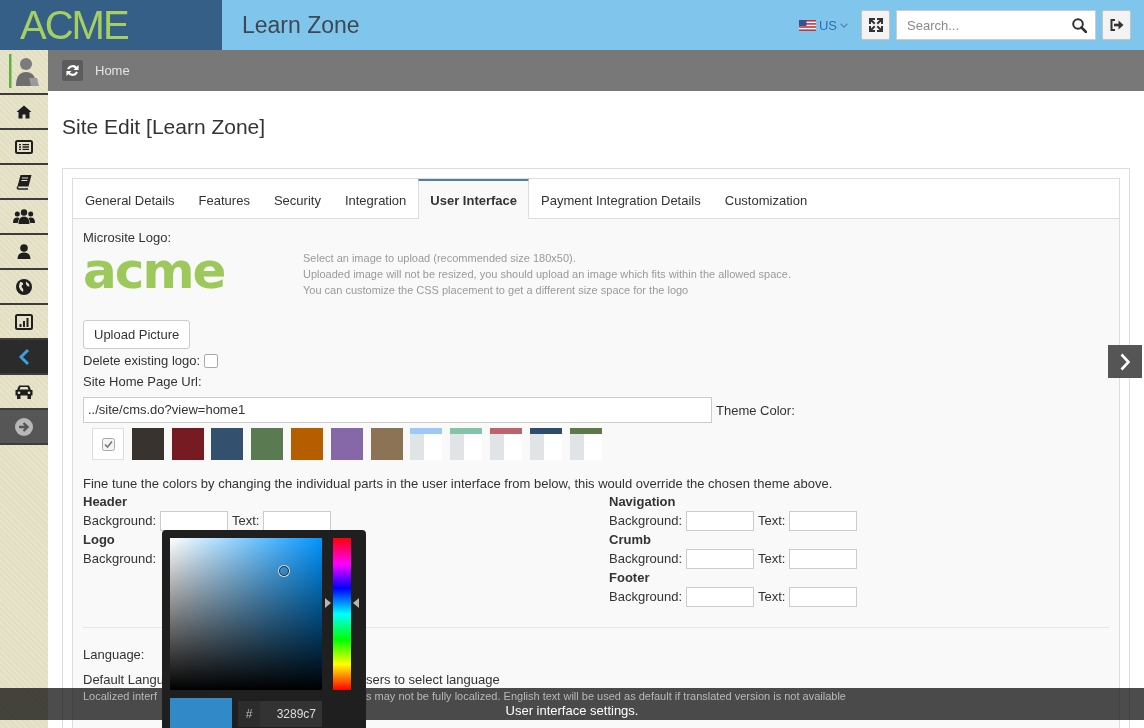 This screenshot has height=728, width=1144. I want to click on group-heading: Navigation, so click(643, 502).